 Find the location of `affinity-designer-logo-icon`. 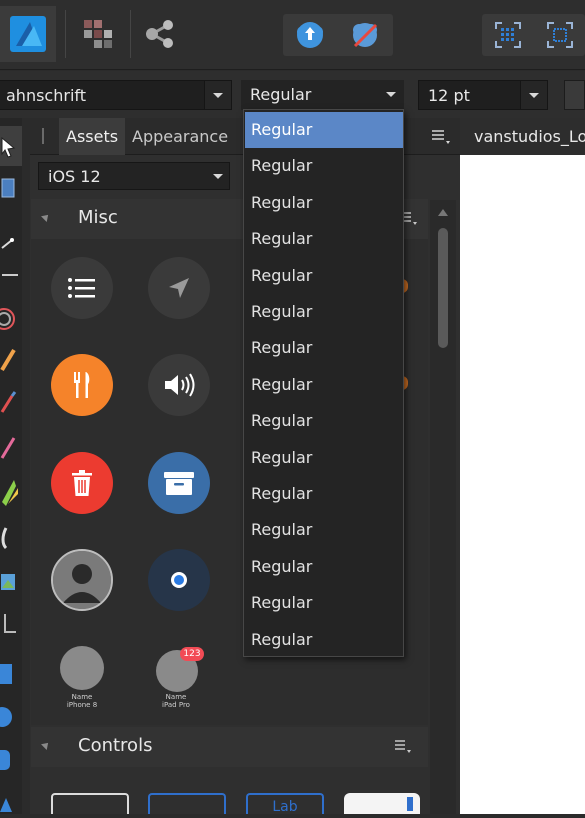

affinity-designer-logo-icon is located at coordinates (28, 34).